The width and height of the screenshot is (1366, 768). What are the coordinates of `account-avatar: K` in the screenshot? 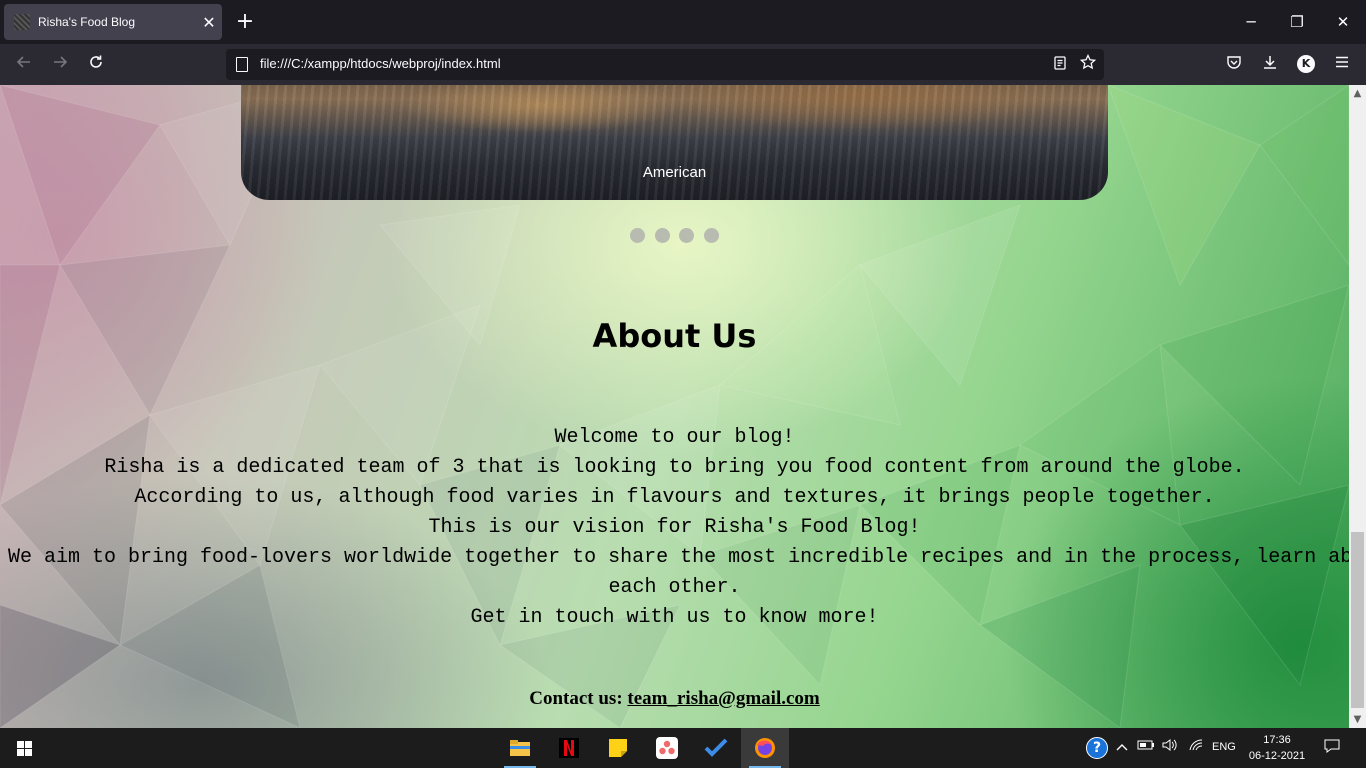 It's located at (1306, 64).